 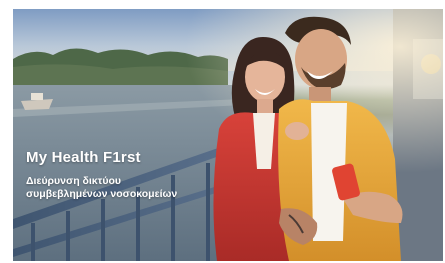 What do you see at coordinates (83, 157) in the screenshot?
I see `banner-headline: My Health F1rst` at bounding box center [83, 157].